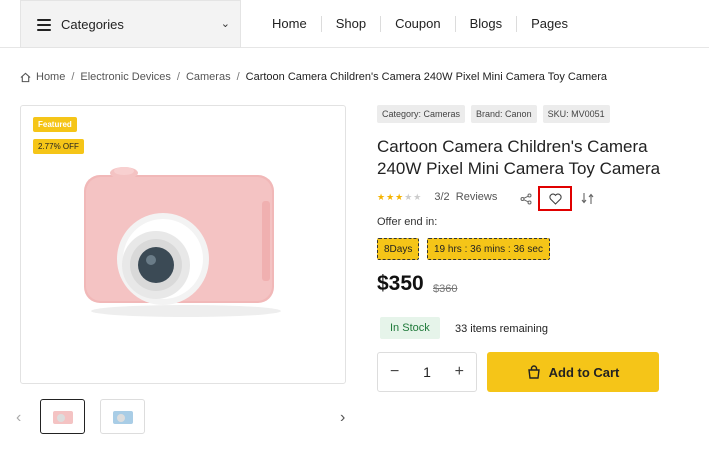  I want to click on gallery-next-icon: ›, so click(342, 418).